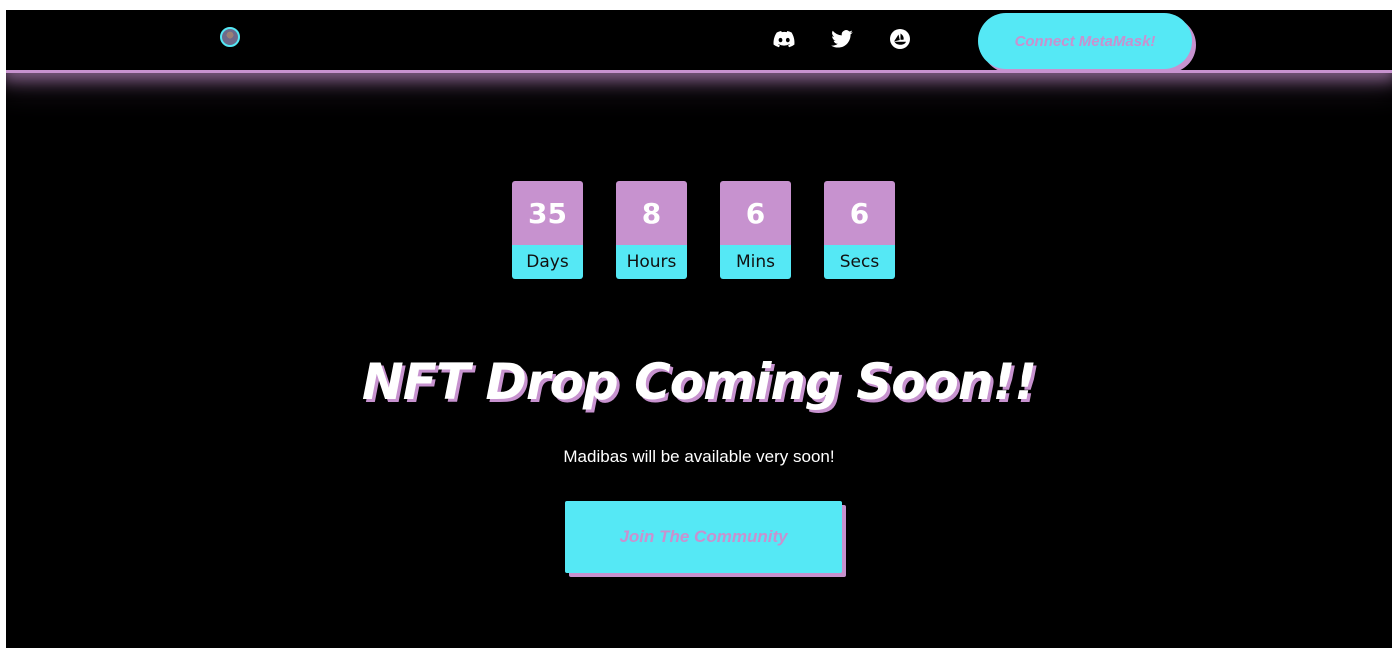 The height and width of the screenshot is (648, 1398). I want to click on countdown-label: Secs, so click(859, 262).